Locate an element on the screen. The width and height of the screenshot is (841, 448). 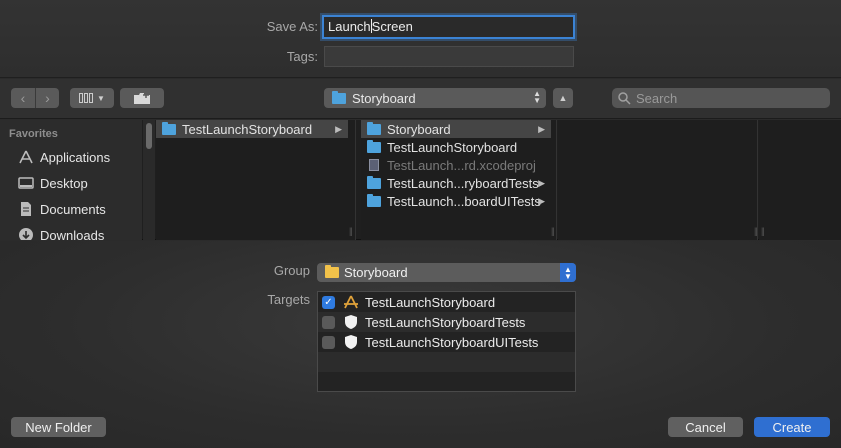
folder-plus-icon is located at coordinates (142, 97).